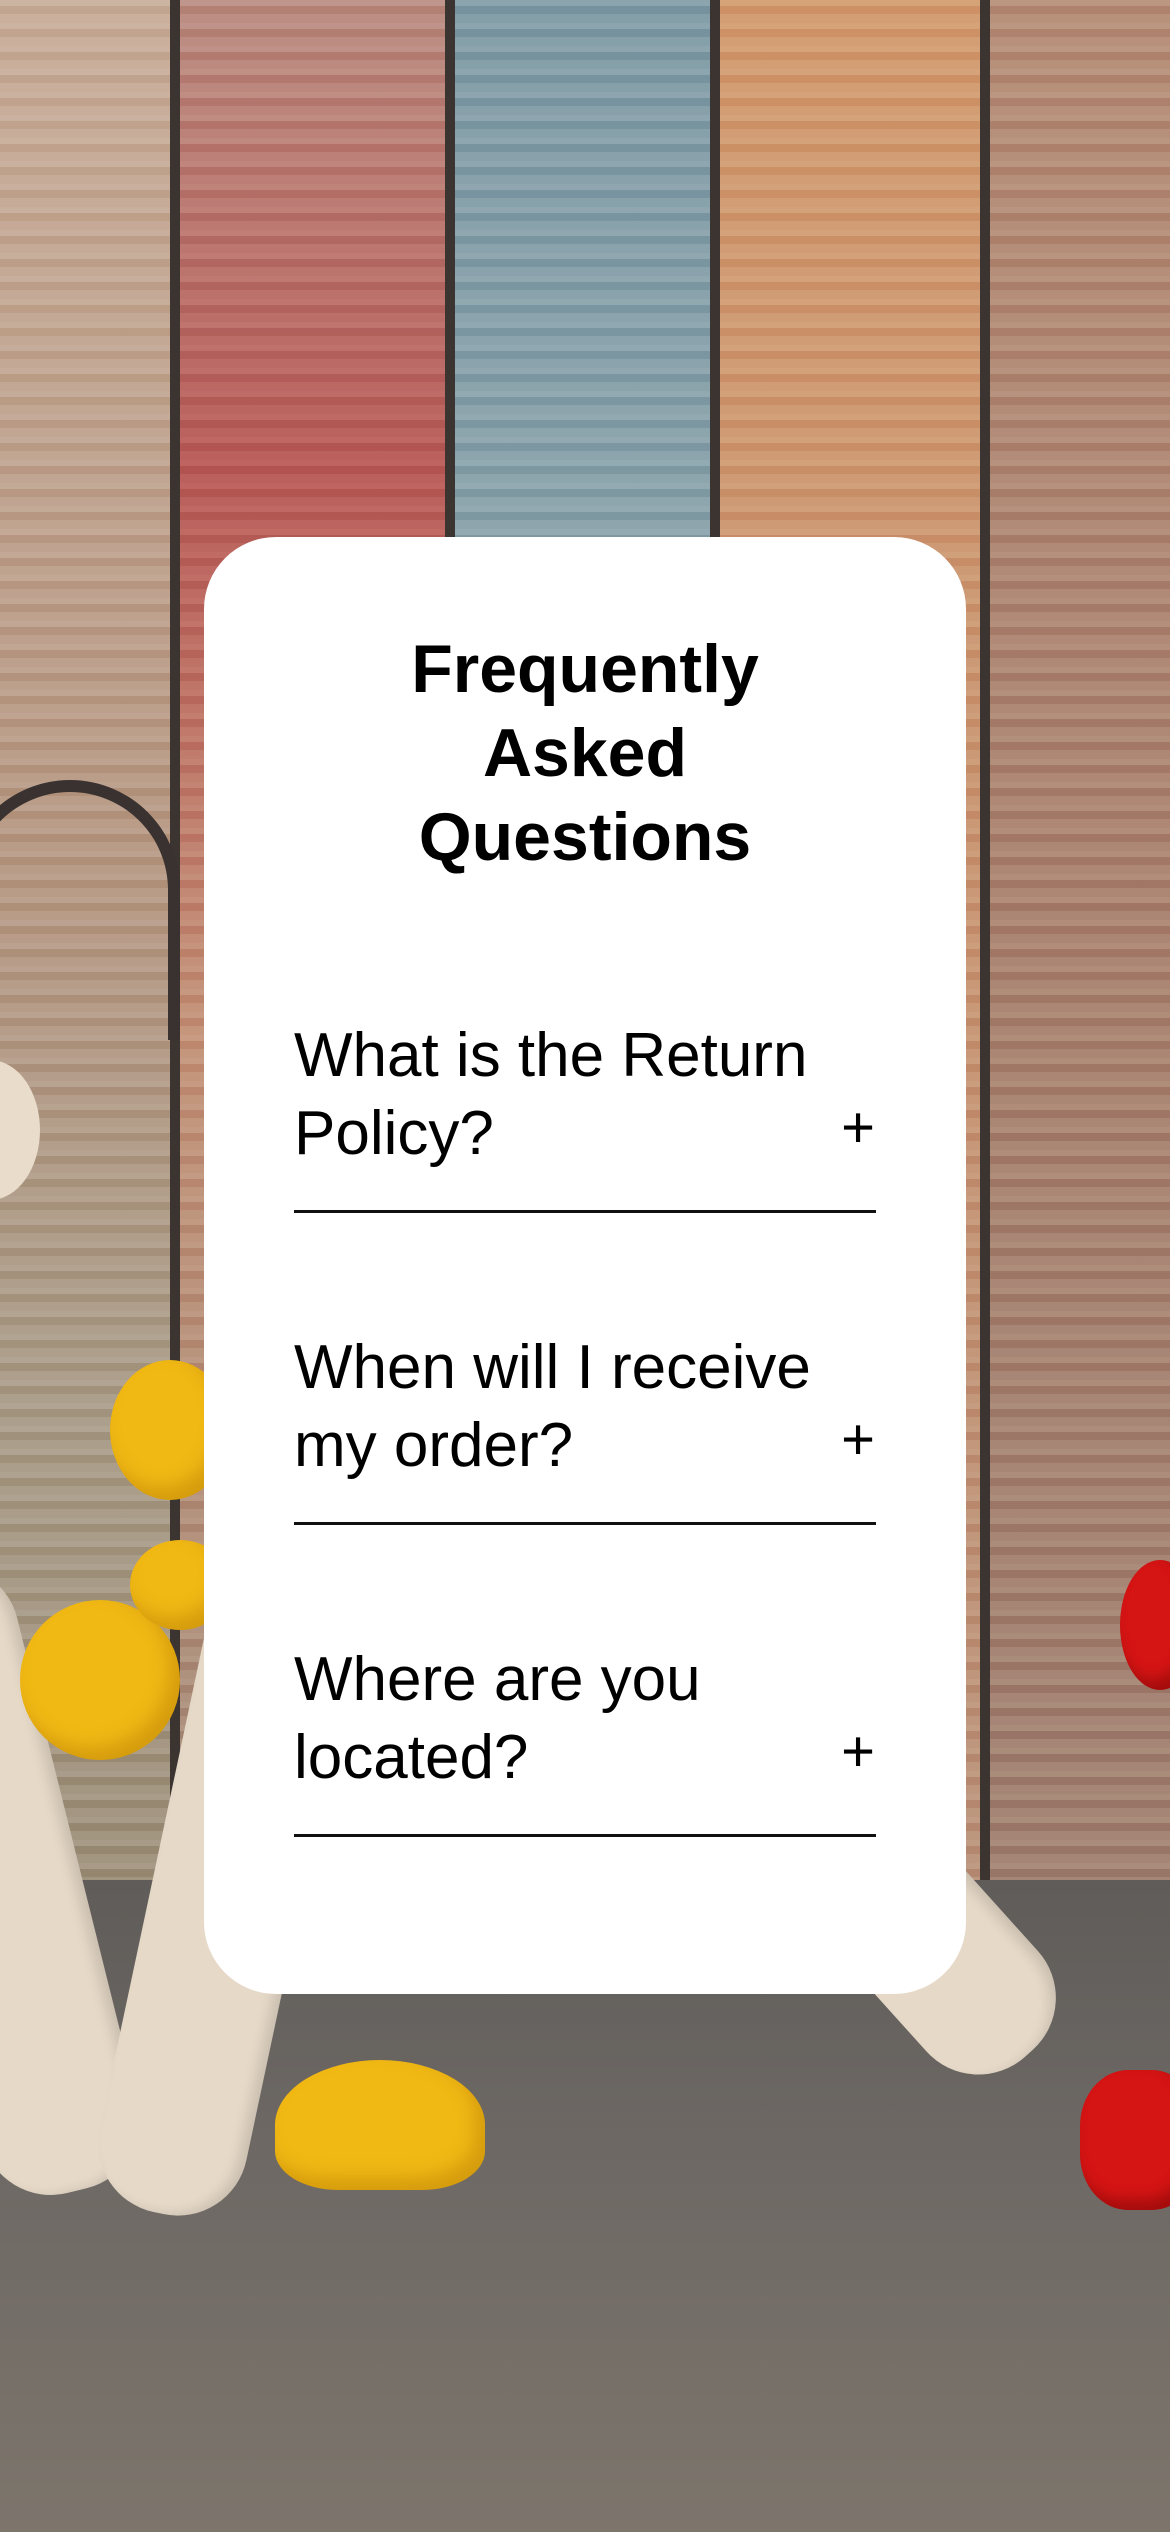  What do you see at coordinates (380, 2125) in the screenshot?
I see `yellow-foot` at bounding box center [380, 2125].